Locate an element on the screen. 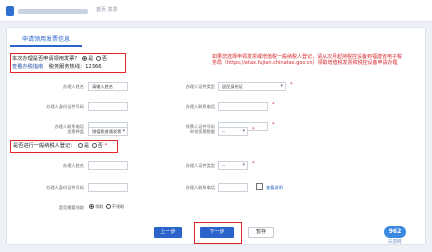  invoice-help-line: 查看办税指南 税务服务热线：12366 is located at coordinates (57, 67).